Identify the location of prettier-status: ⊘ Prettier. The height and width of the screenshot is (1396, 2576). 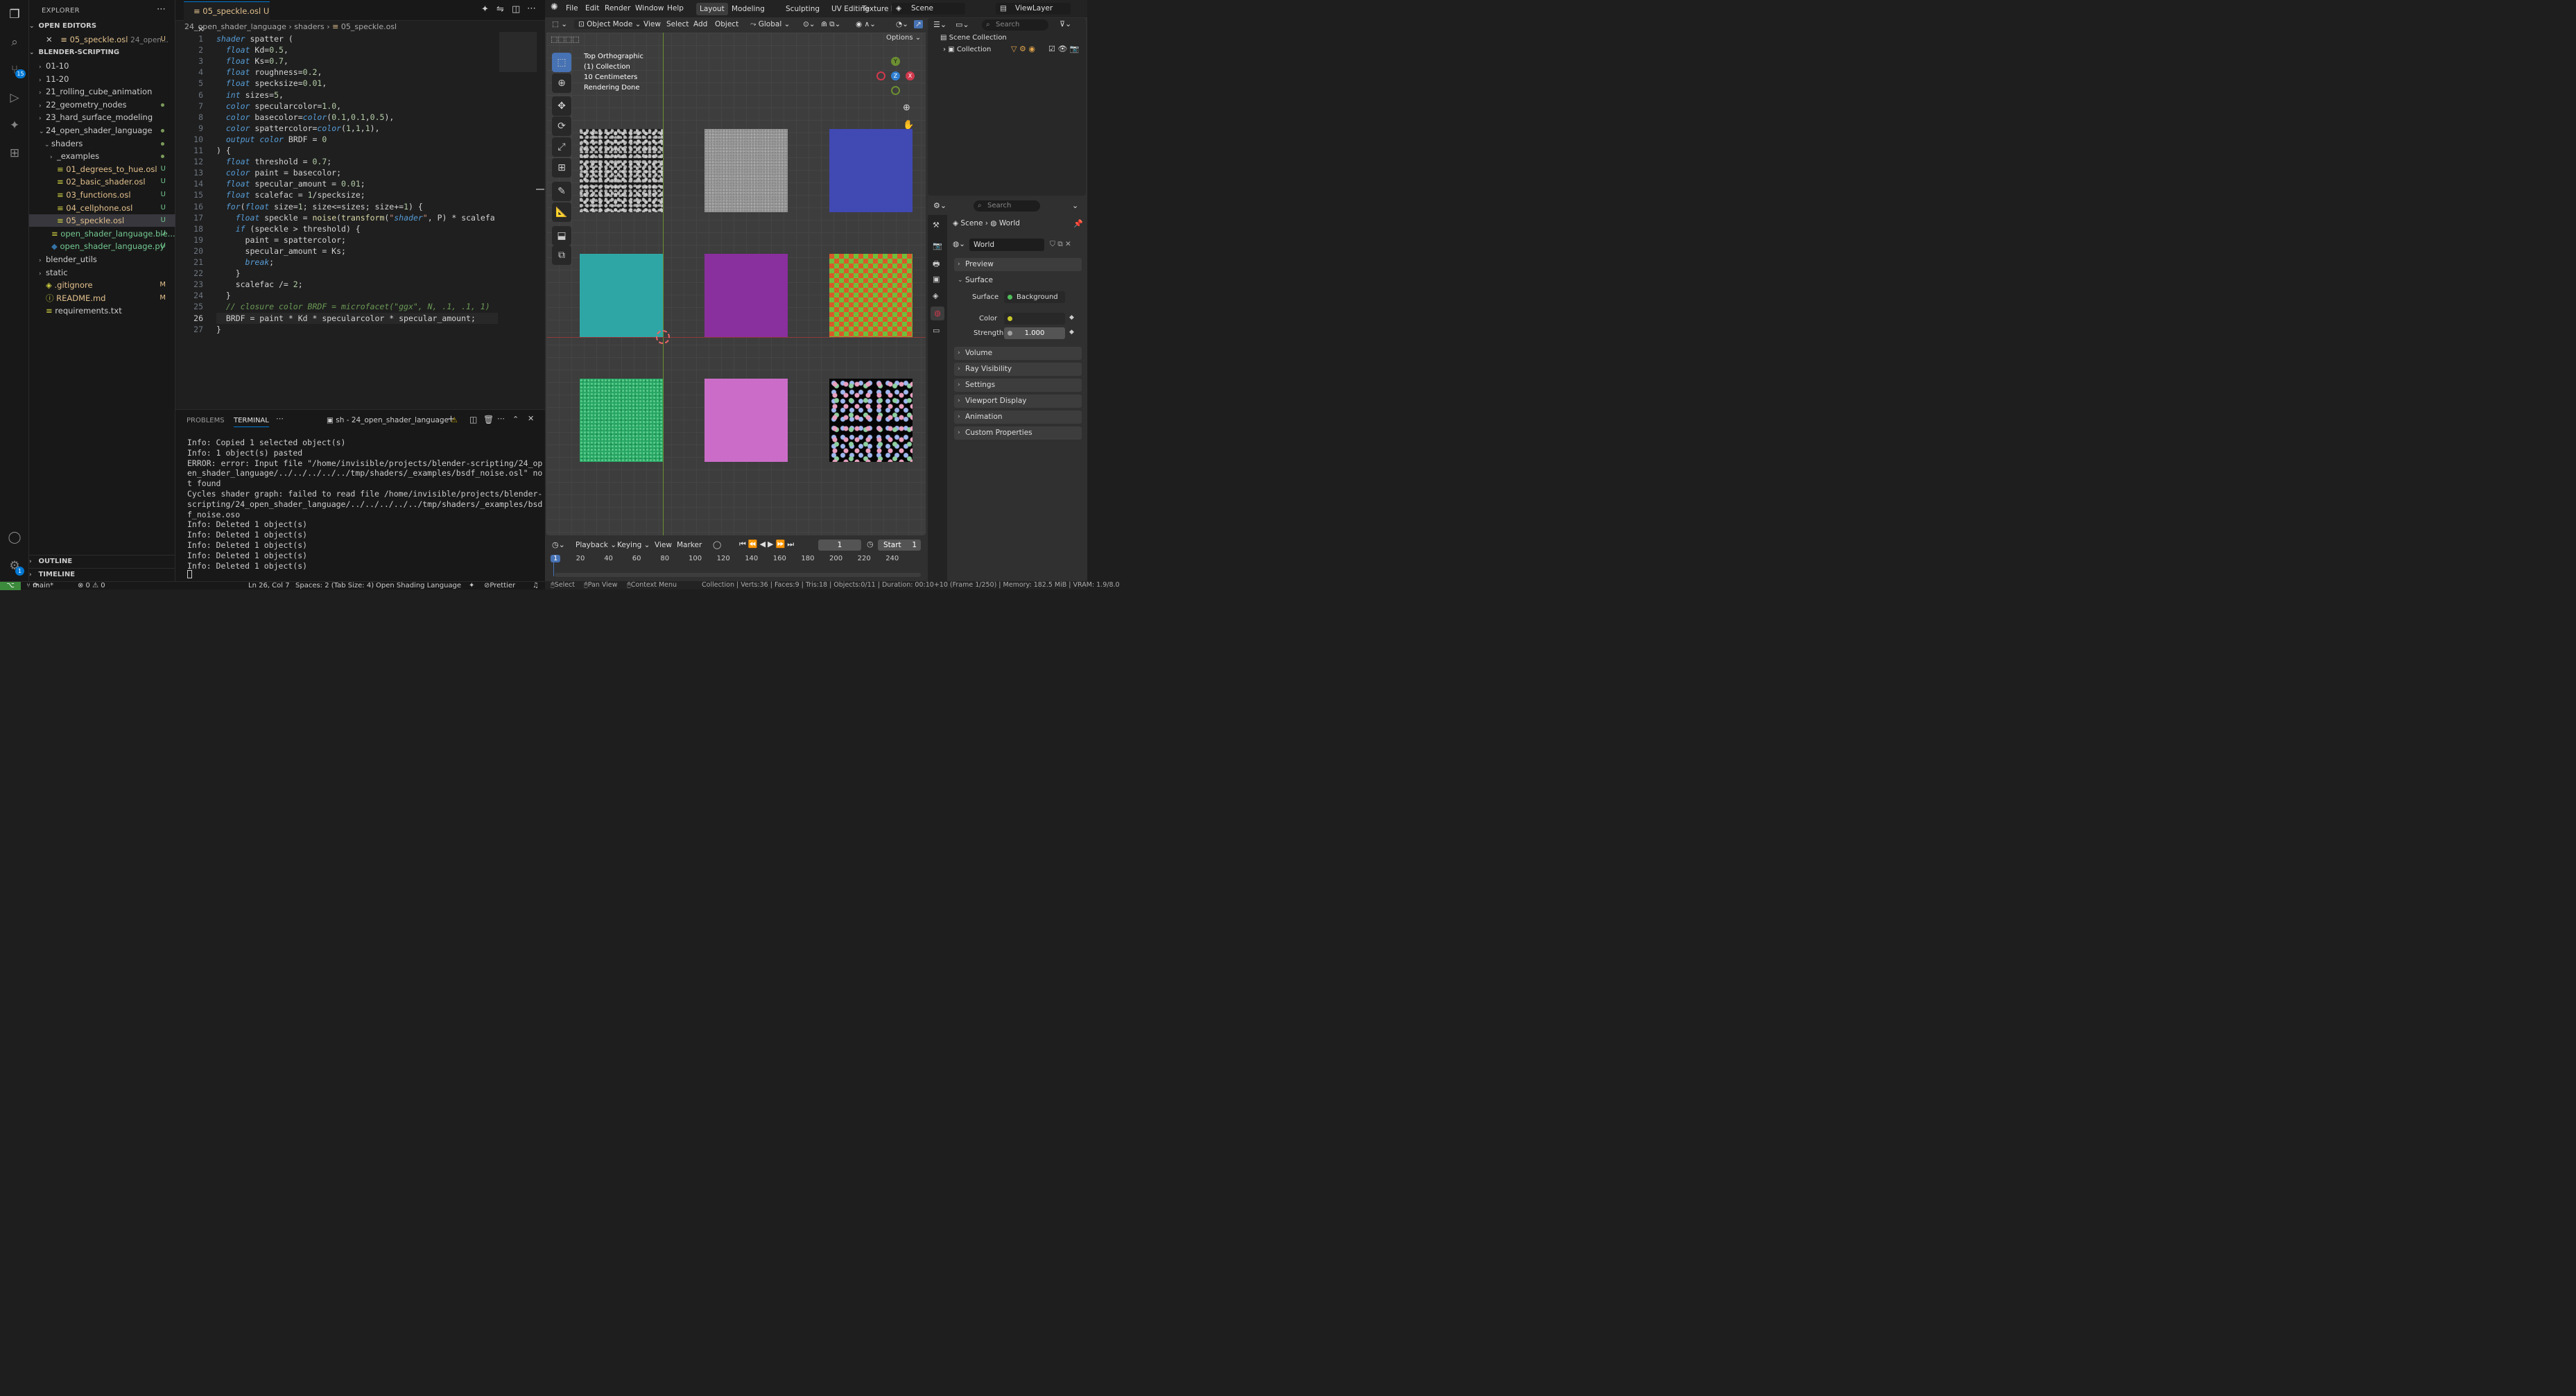
(499, 586).